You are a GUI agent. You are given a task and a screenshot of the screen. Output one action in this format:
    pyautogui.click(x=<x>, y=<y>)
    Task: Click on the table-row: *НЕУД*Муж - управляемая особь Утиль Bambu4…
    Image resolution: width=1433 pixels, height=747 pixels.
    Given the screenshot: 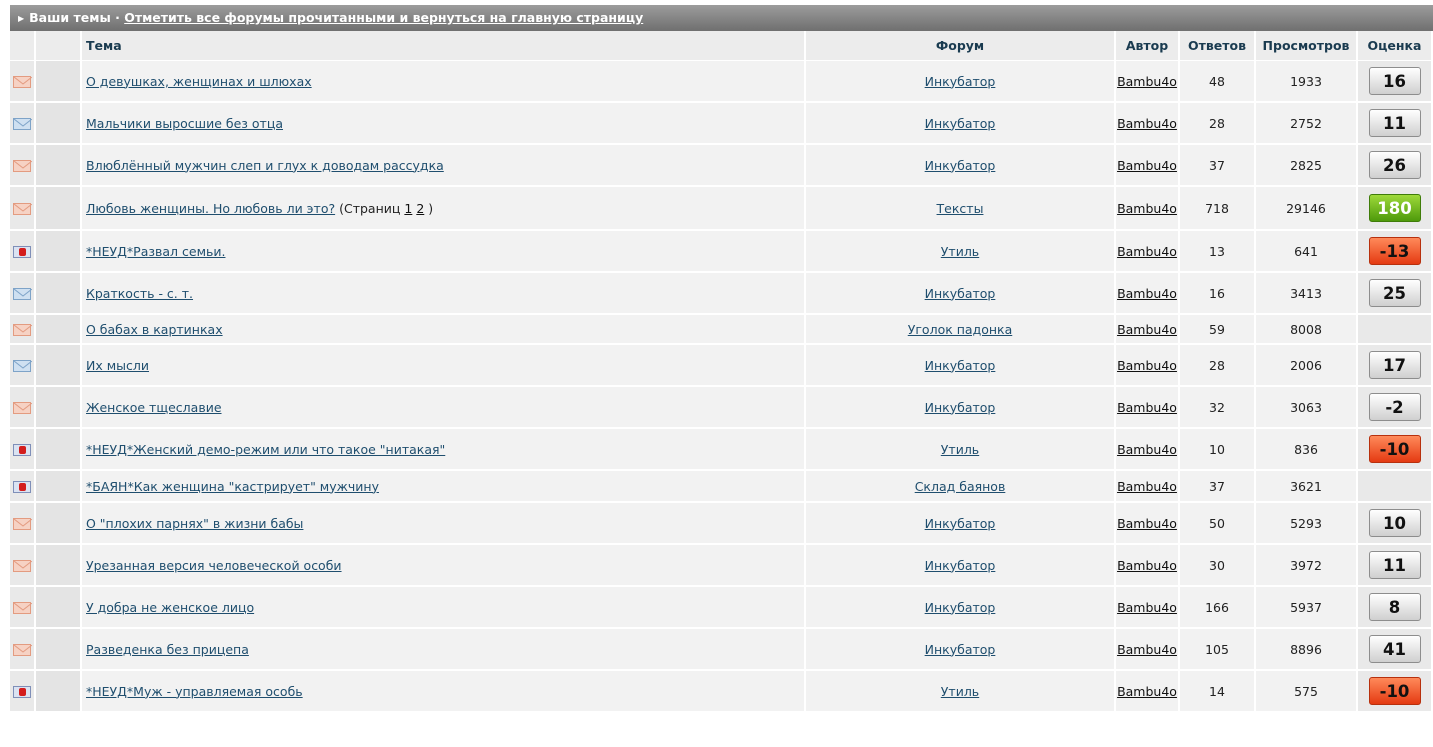 What is the action you would take?
    pyautogui.click(x=720, y=692)
    